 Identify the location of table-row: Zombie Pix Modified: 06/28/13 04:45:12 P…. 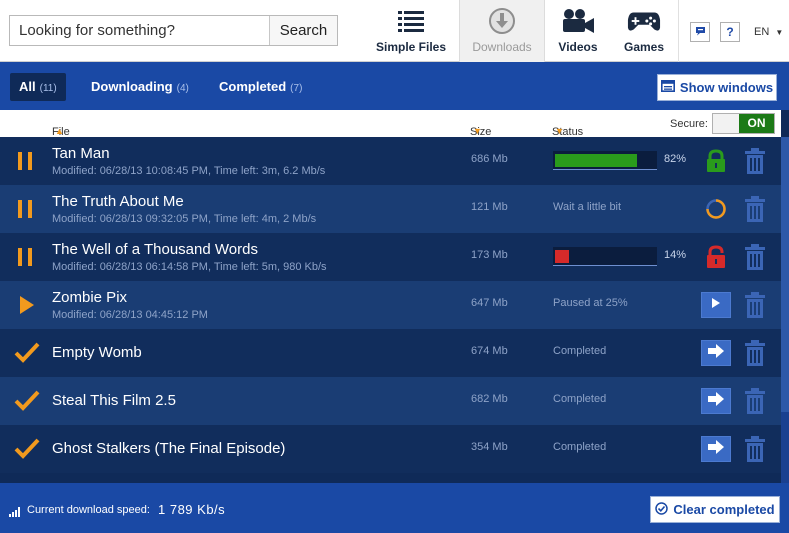
(390, 305).